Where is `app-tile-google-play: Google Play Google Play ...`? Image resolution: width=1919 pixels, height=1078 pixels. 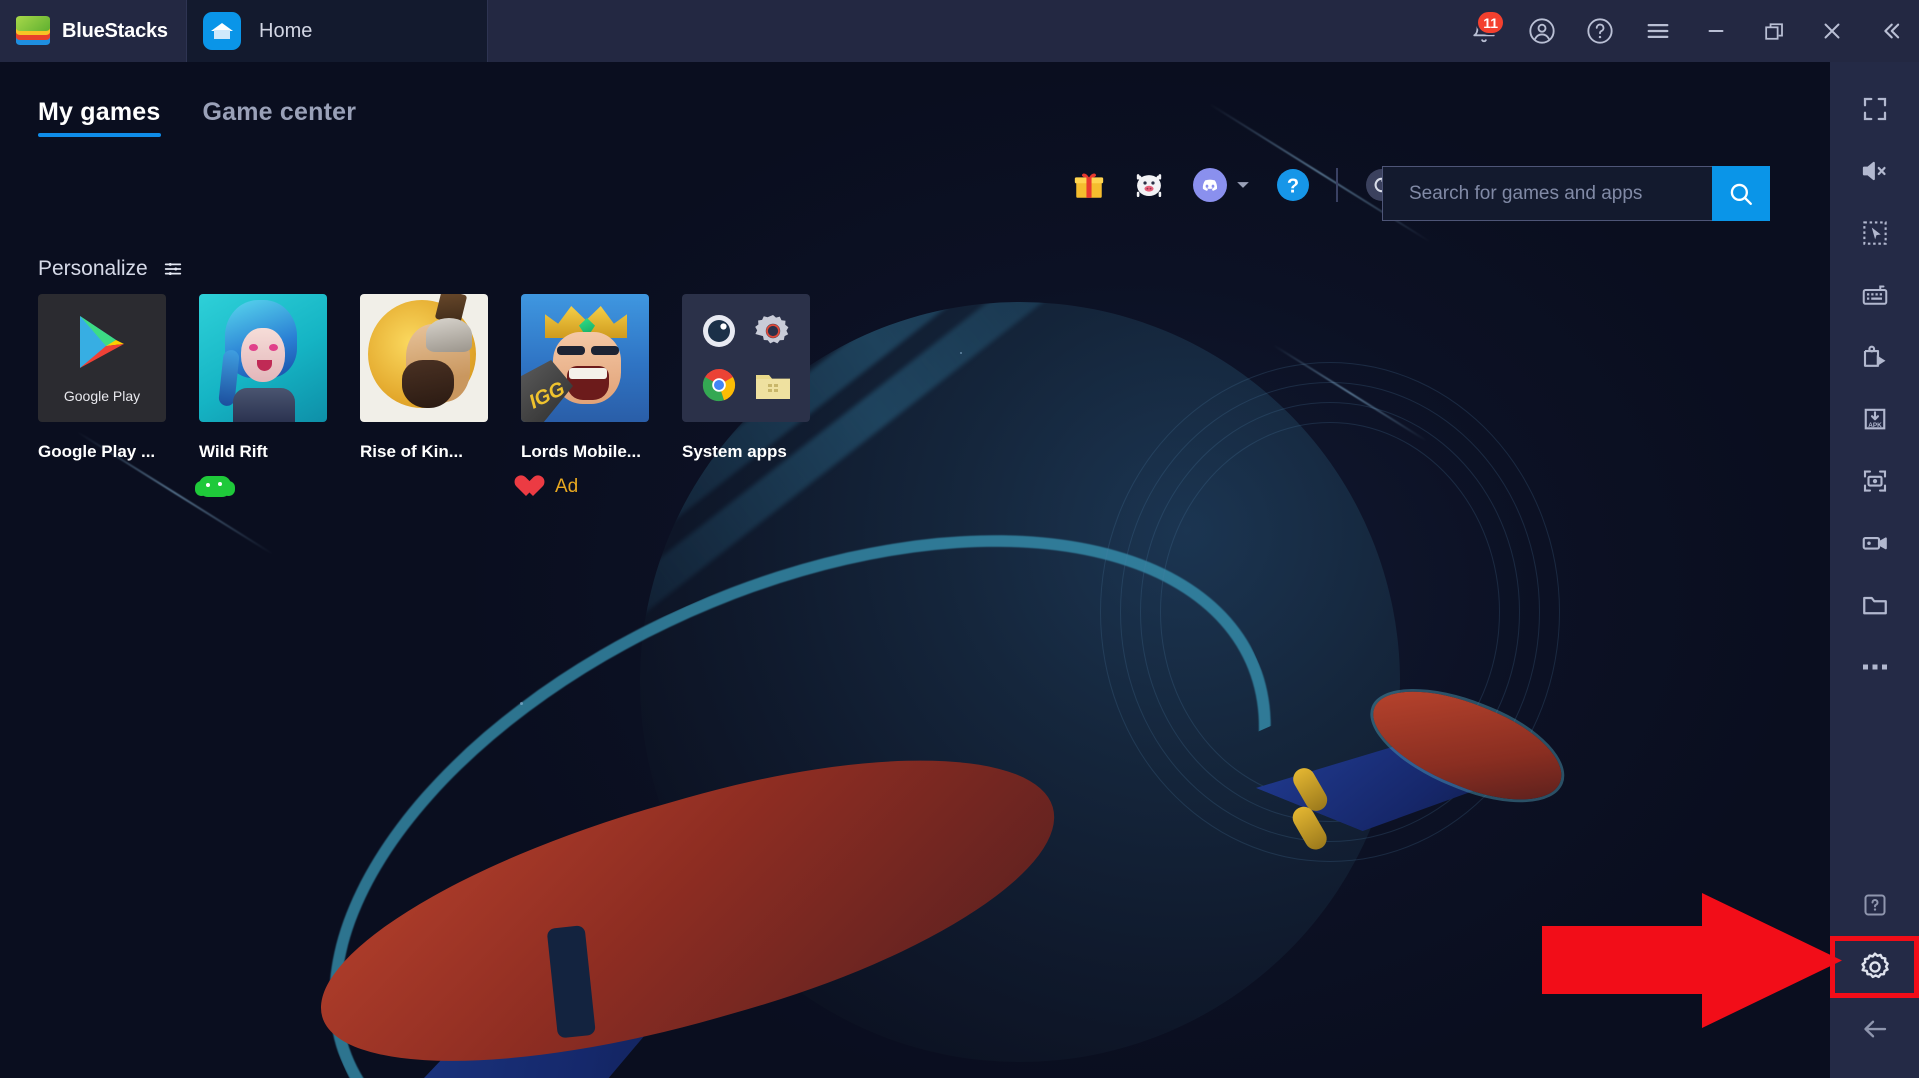
app-tile-google-play: Google Play Google Play ... is located at coordinates (102, 396).